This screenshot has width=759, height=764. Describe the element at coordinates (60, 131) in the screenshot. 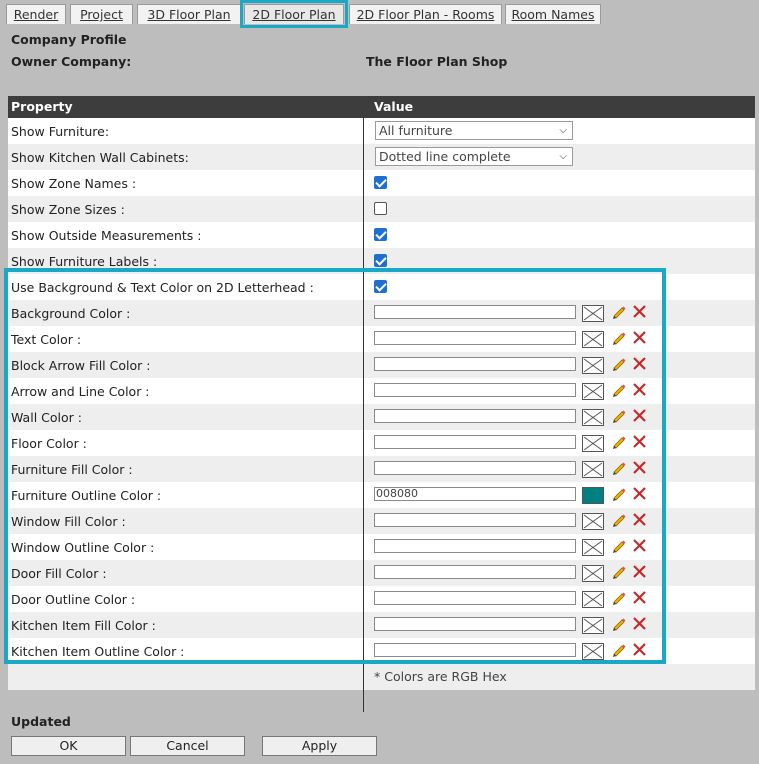

I see `row-label: Show Furniture:` at that location.